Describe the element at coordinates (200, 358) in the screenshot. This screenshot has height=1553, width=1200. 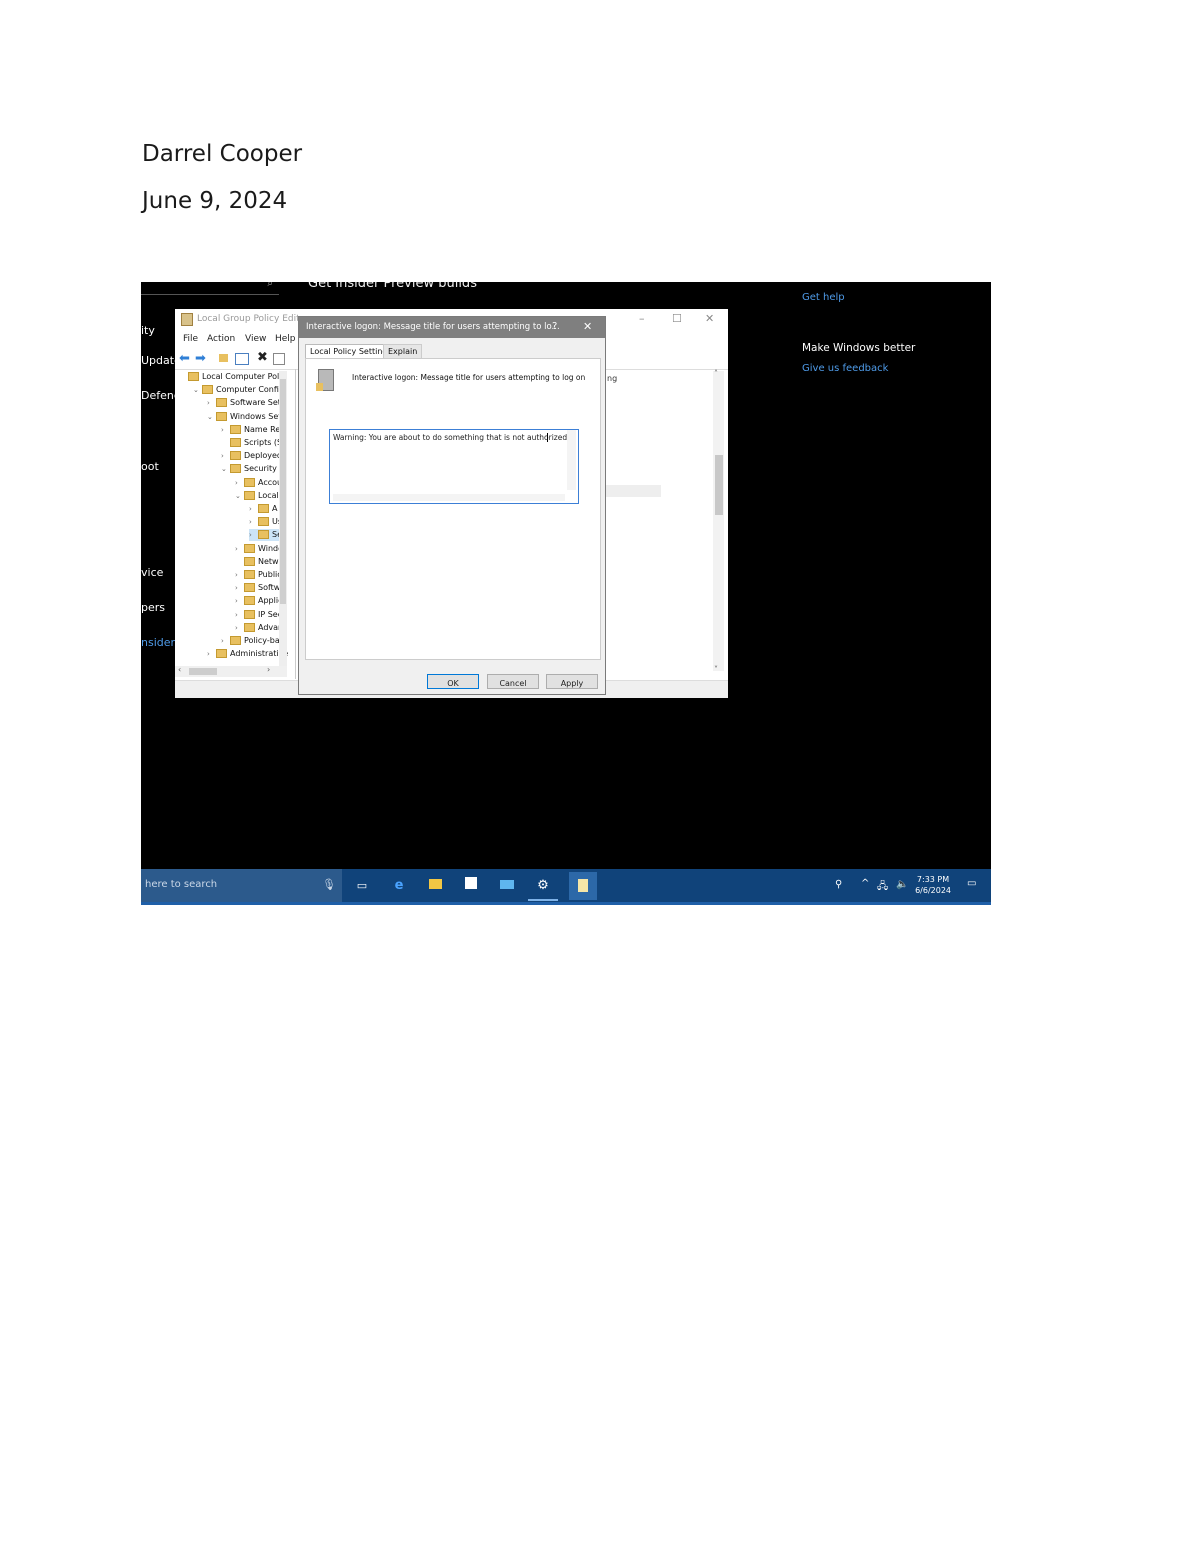
I see `forward-icon: ➡` at that location.